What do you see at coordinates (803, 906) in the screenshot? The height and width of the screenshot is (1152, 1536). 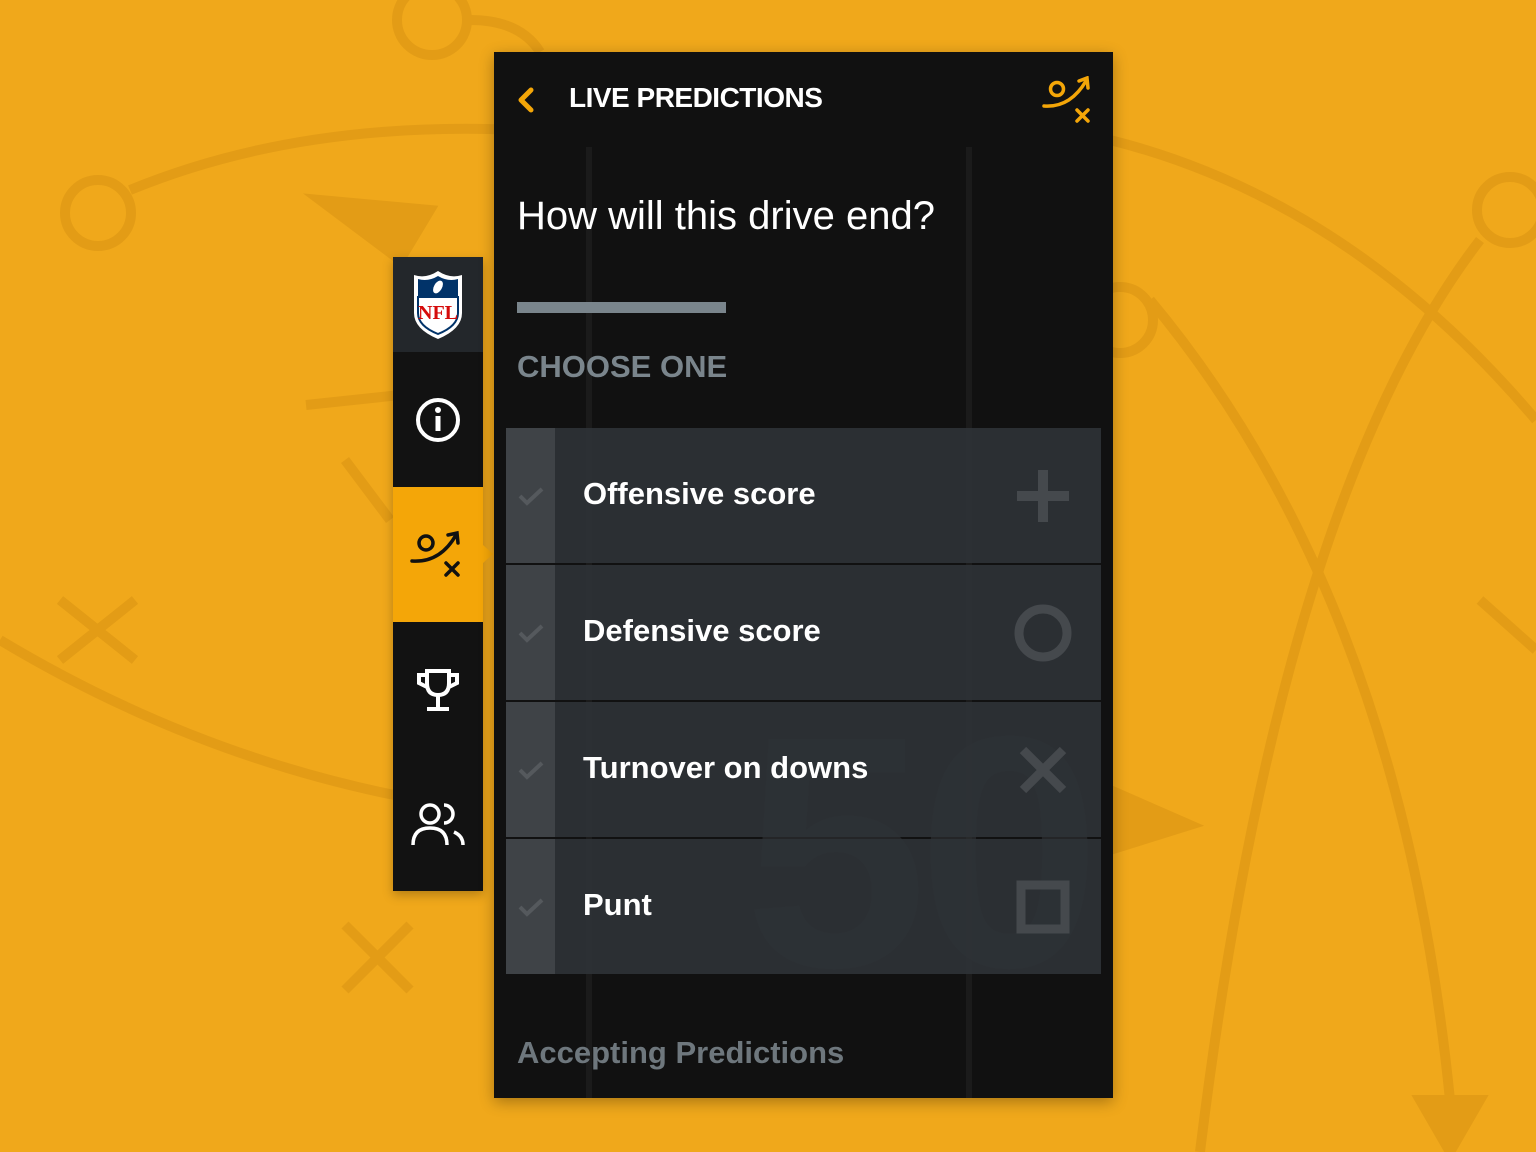 I see `option-punt: Punt` at bounding box center [803, 906].